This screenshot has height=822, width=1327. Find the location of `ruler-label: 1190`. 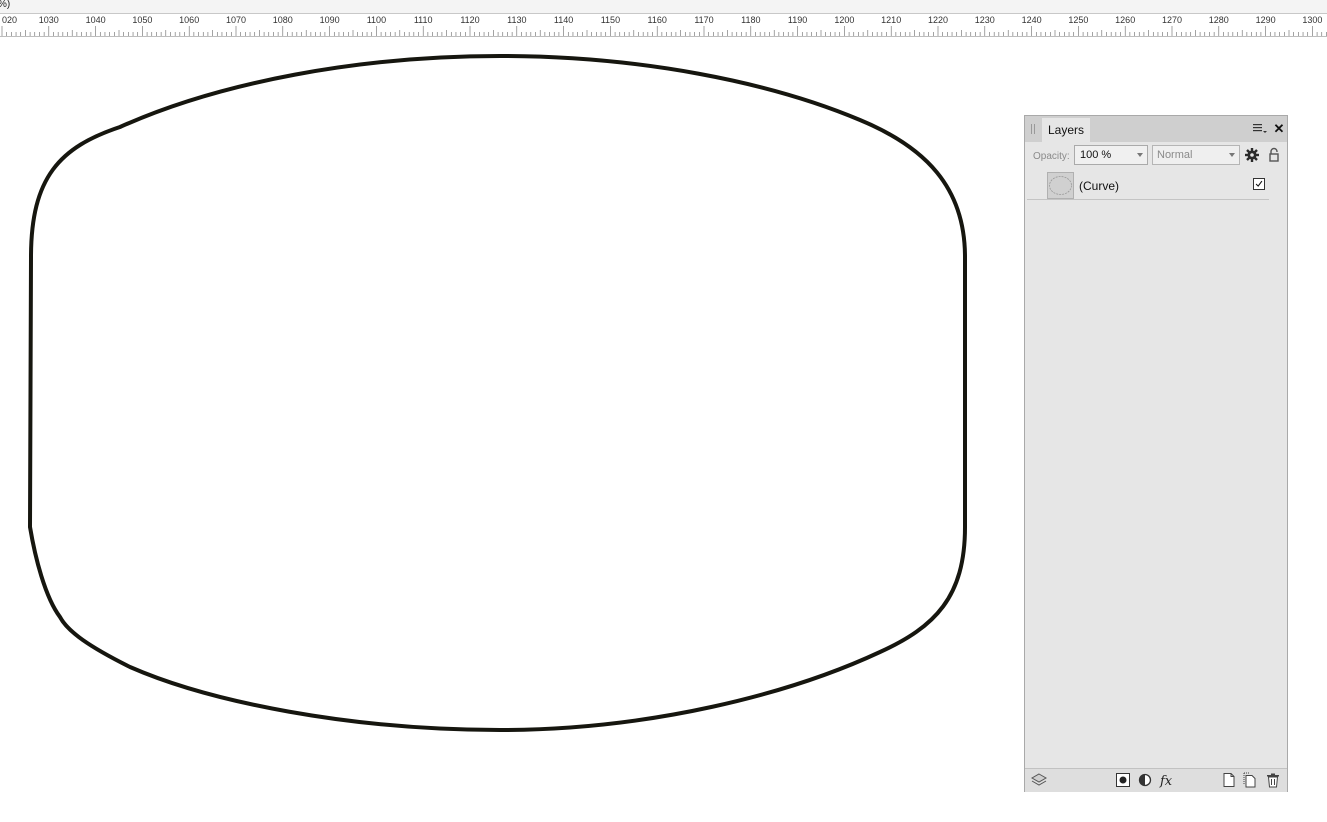

ruler-label: 1190 is located at coordinates (797, 20).